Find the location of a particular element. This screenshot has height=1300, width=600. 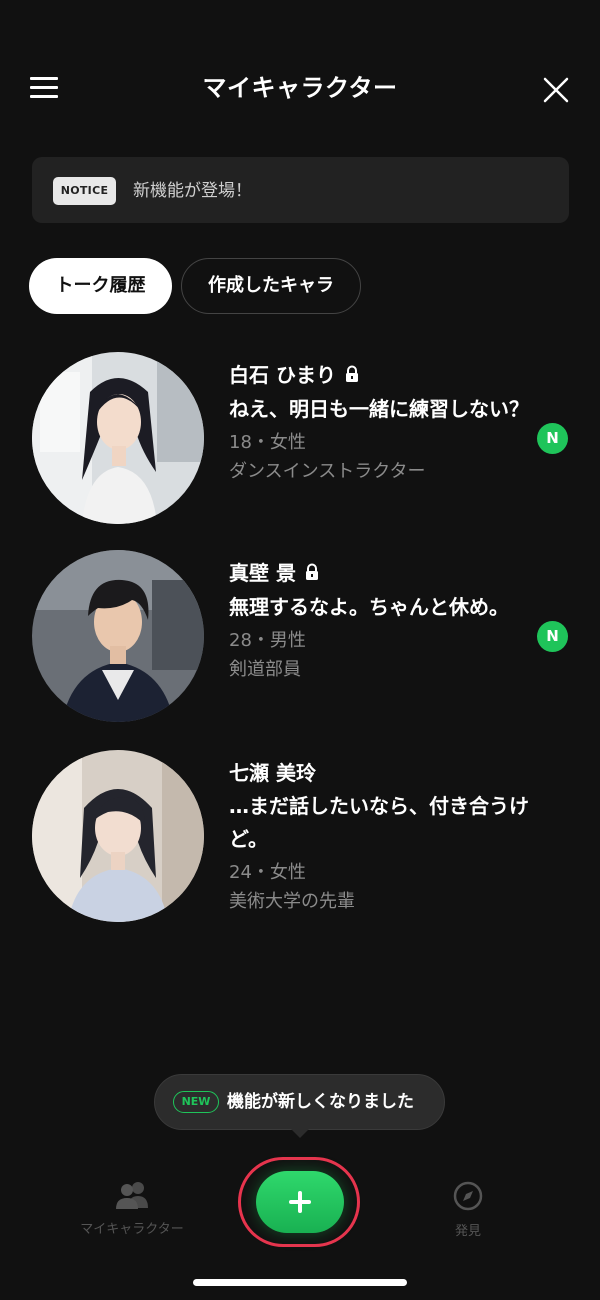

close-icon is located at coordinates (556, 90).